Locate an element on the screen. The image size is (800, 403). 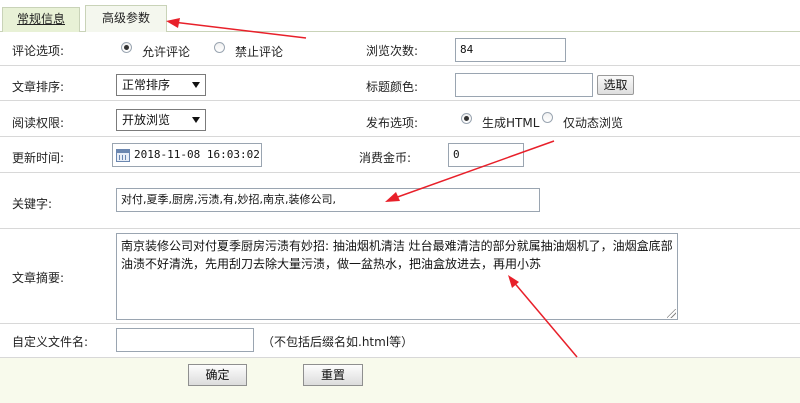
custom-filename-input is located at coordinates (185, 340).